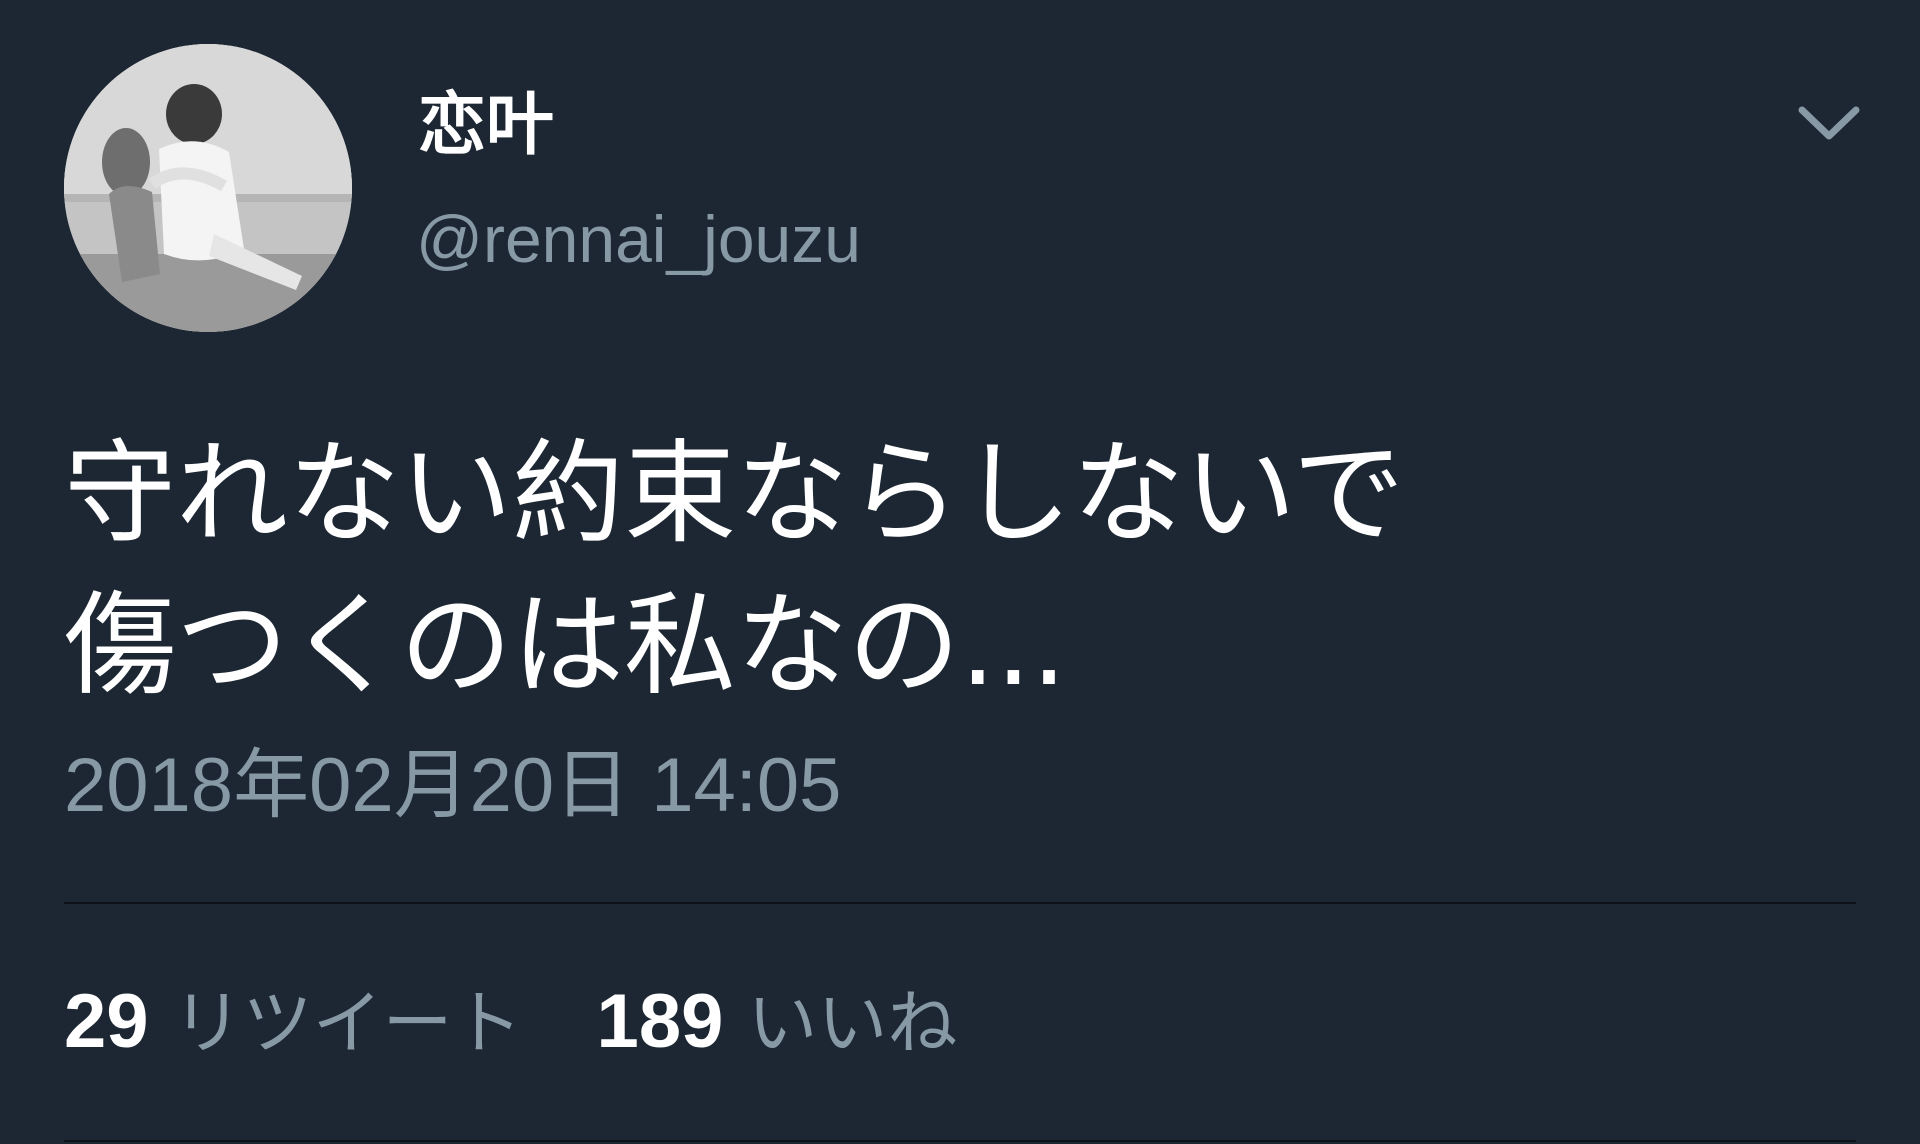 This screenshot has width=1920, height=1144. I want to click on engagement-stats: 29 リツイート 189 いいね, so click(510, 1022).